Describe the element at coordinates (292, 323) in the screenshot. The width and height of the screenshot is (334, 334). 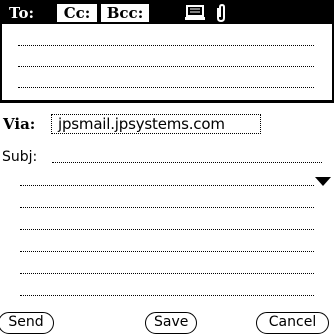
I see `cancel-button: Cancel` at that location.